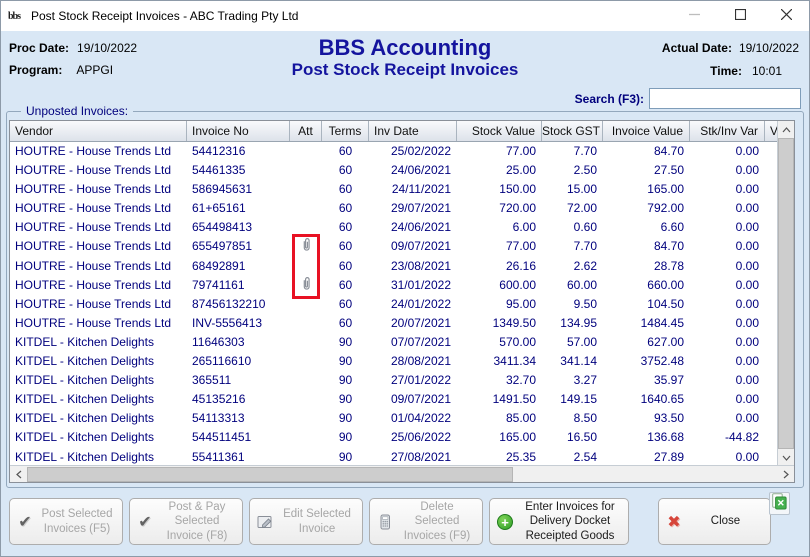 The width and height of the screenshot is (810, 557). Describe the element at coordinates (520, 170) in the screenshot. I see `cell-stock-value: 25.00` at that location.